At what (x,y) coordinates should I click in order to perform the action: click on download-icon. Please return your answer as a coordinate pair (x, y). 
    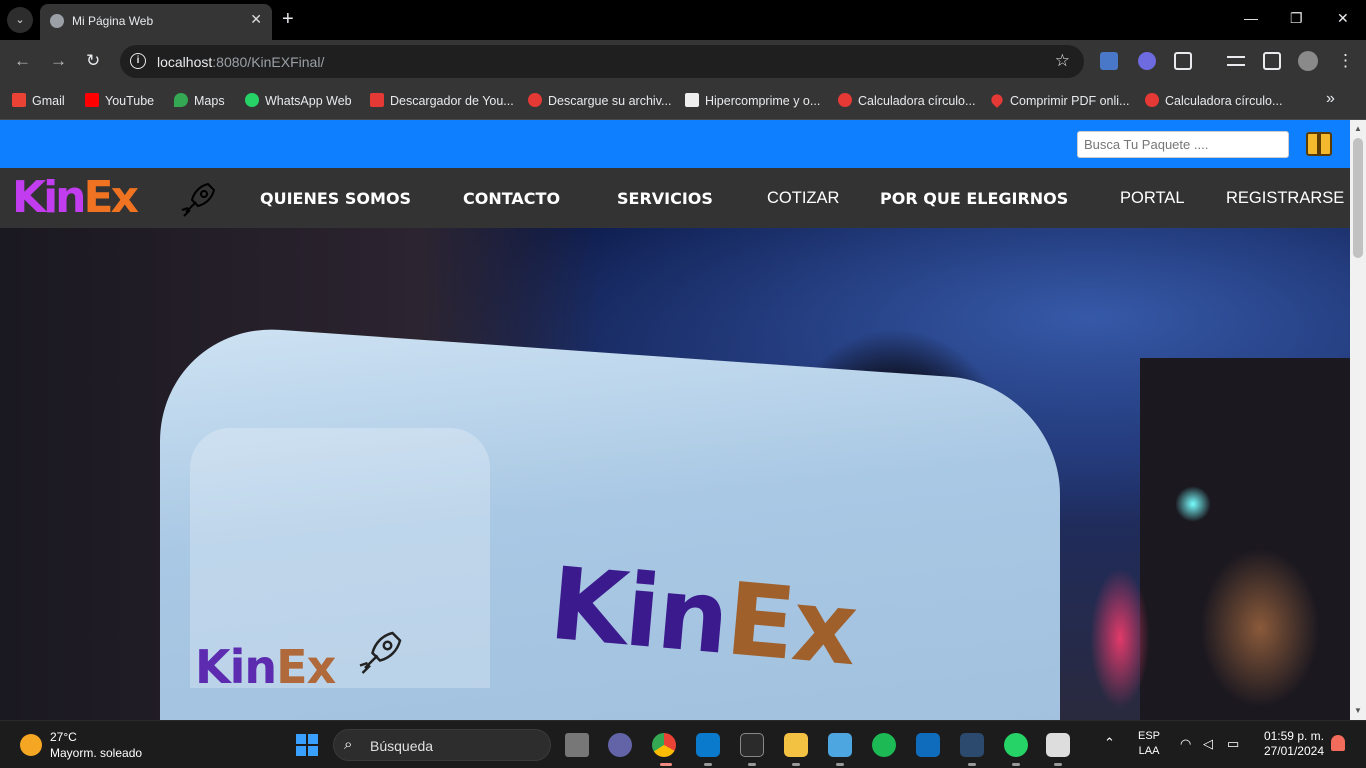
    Looking at the image, I should click on (377, 100).